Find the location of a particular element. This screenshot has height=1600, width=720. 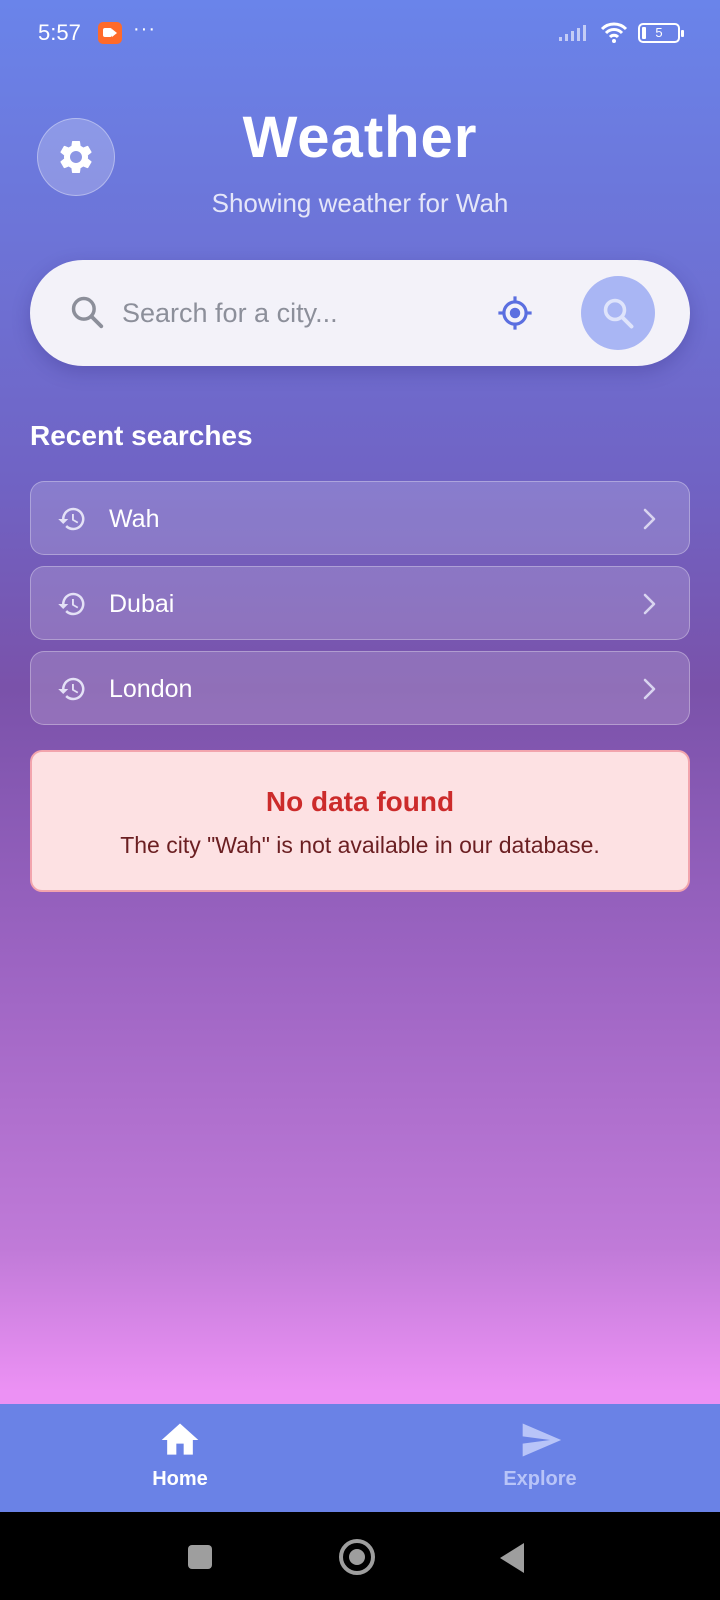

search-submit-button is located at coordinates (618, 313).